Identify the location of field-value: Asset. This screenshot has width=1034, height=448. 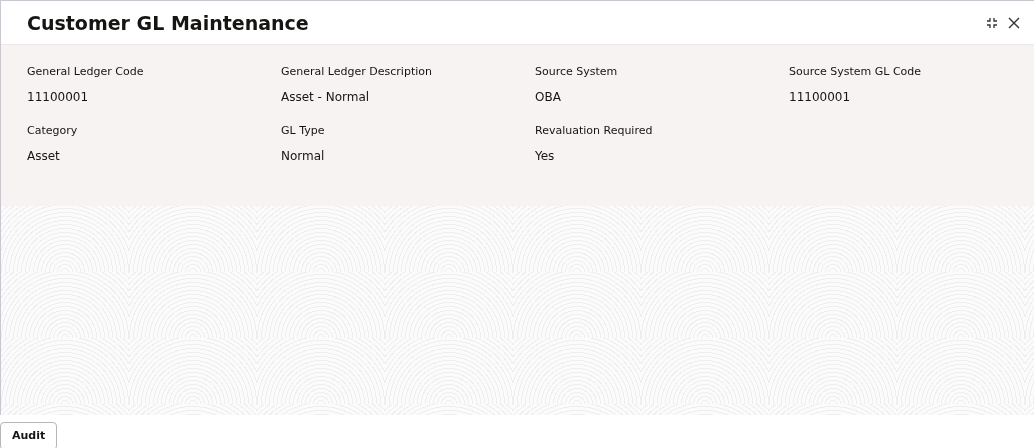
(44, 156).